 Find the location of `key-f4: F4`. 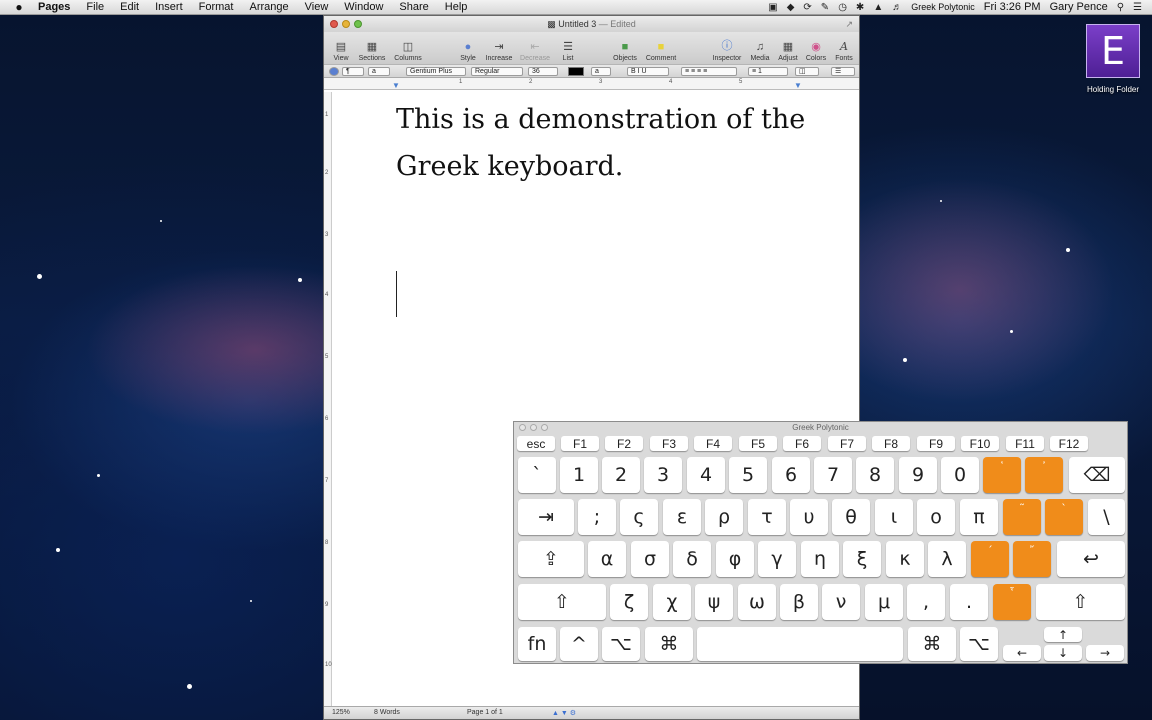

key-f4: F4 is located at coordinates (713, 443).